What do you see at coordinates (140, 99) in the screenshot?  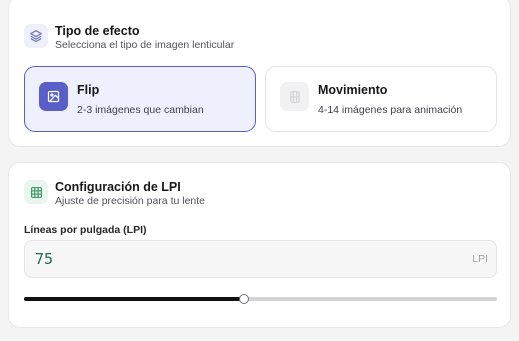 I see `effect-option-flip: Flip 2-3 imágenes que cambian` at bounding box center [140, 99].